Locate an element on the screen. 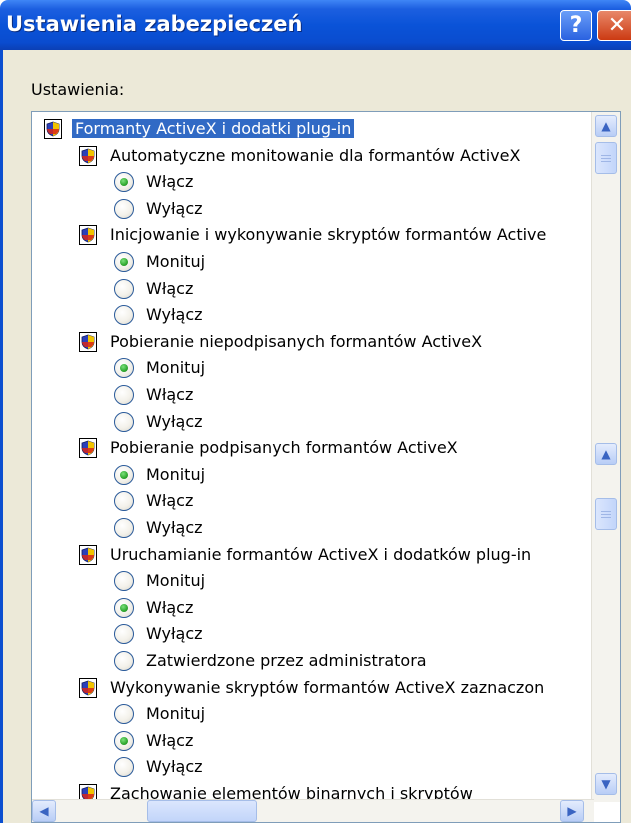 The height and width of the screenshot is (823, 631). scroll-down-button: ▼ is located at coordinates (606, 784).